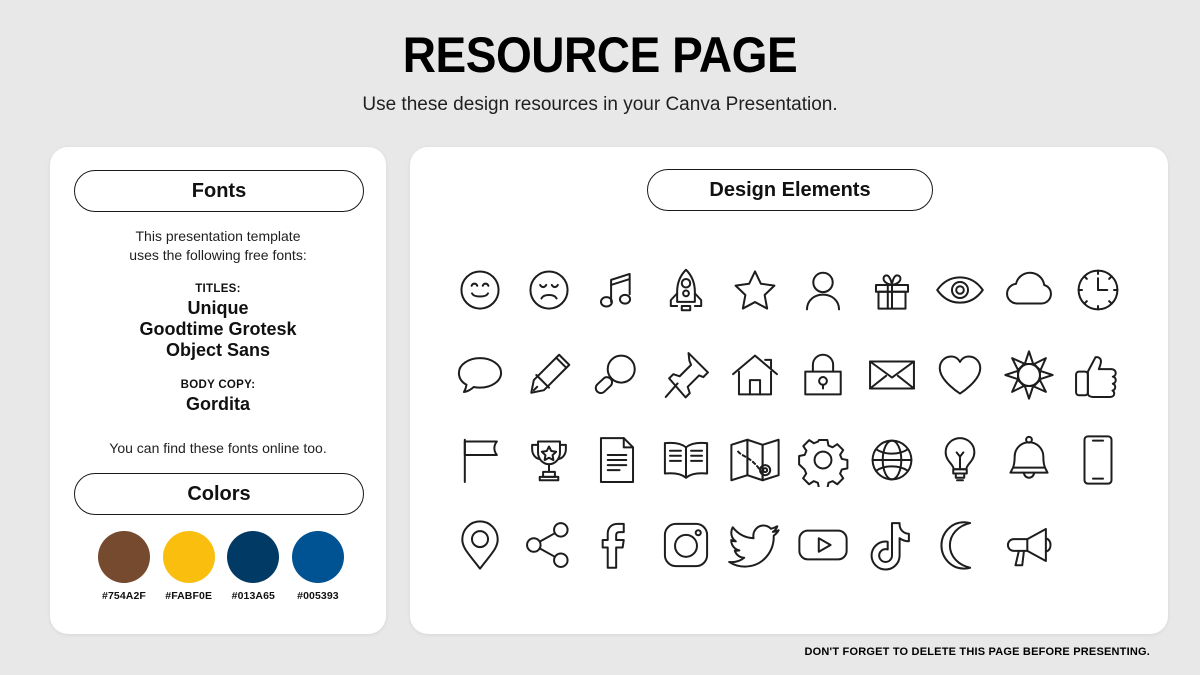  Describe the element at coordinates (1098, 375) in the screenshot. I see `thumbs-up-icon` at that location.